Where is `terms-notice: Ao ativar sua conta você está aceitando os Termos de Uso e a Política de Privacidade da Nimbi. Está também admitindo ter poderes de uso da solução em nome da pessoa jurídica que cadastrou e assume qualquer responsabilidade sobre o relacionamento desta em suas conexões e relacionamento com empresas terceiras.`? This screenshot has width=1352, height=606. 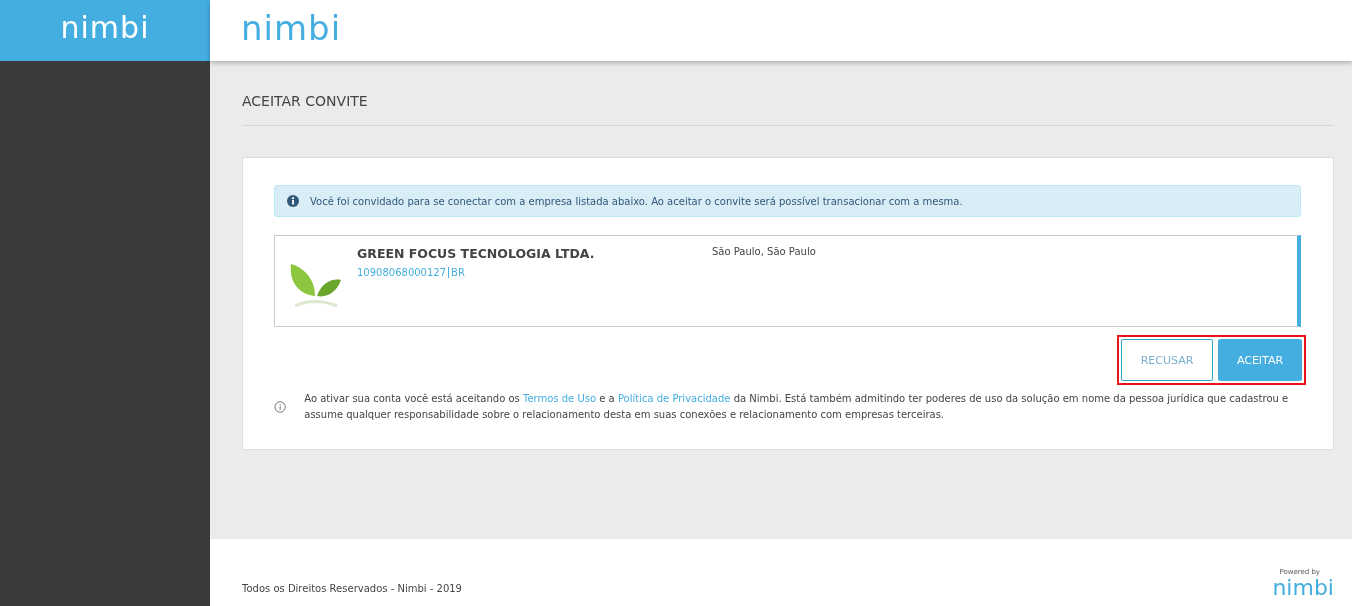 terms-notice: Ao ativar sua conta você está aceitando os Termos de Uso e a Política de Privacidade da Nimbi. Está também admitindo ter poderes de uso da solução em nome da pessoa jurídica que cadastrou e assume qualquer responsabilidade sobre o relacionamento desta em suas conexões e relacionamento com empresas terceiras. is located at coordinates (797, 407).